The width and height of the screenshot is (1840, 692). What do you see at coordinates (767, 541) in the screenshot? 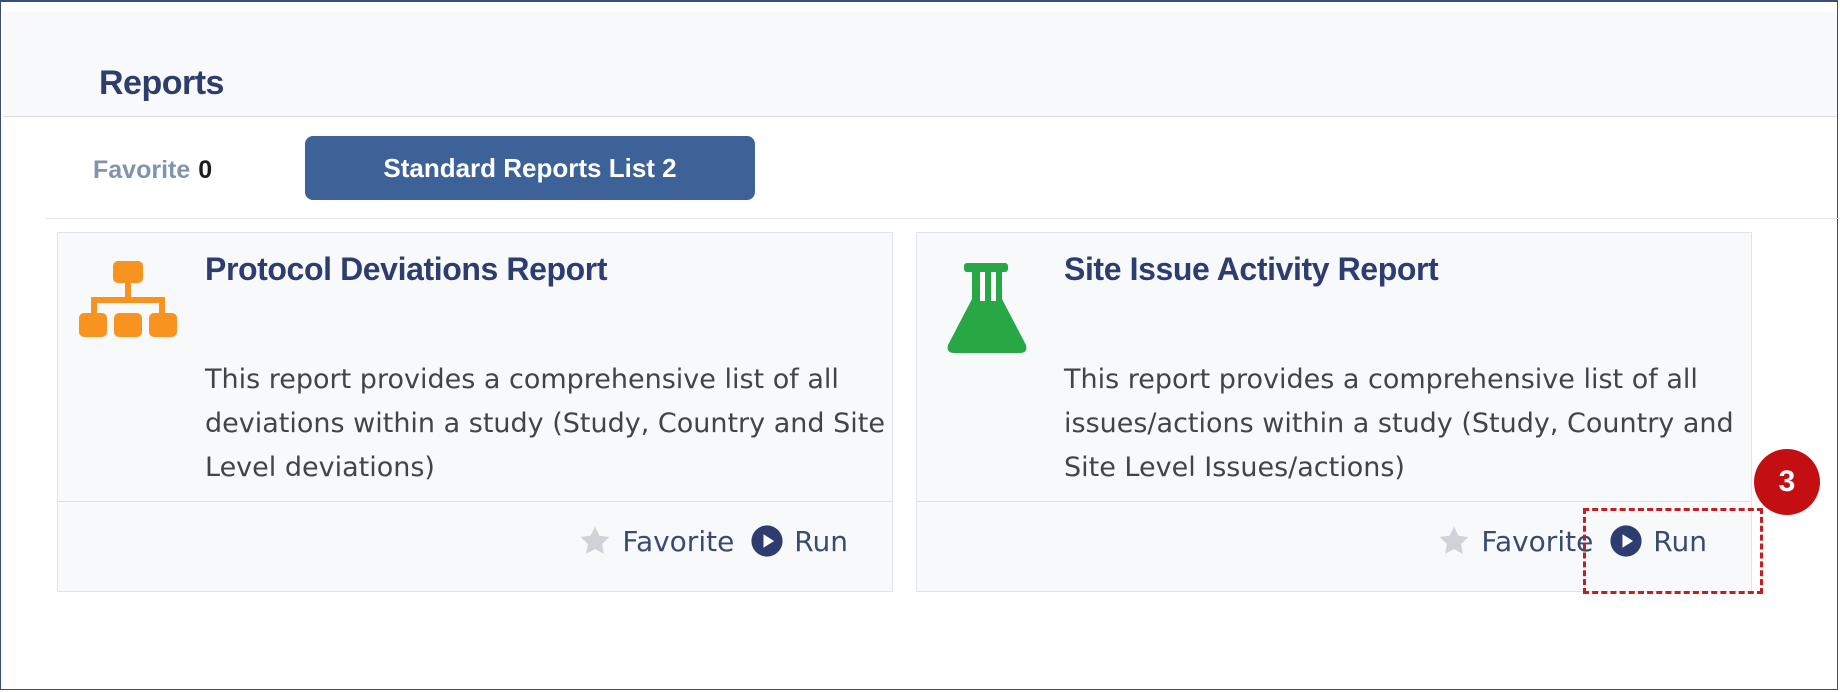
I see `play-circle-icon` at bounding box center [767, 541].